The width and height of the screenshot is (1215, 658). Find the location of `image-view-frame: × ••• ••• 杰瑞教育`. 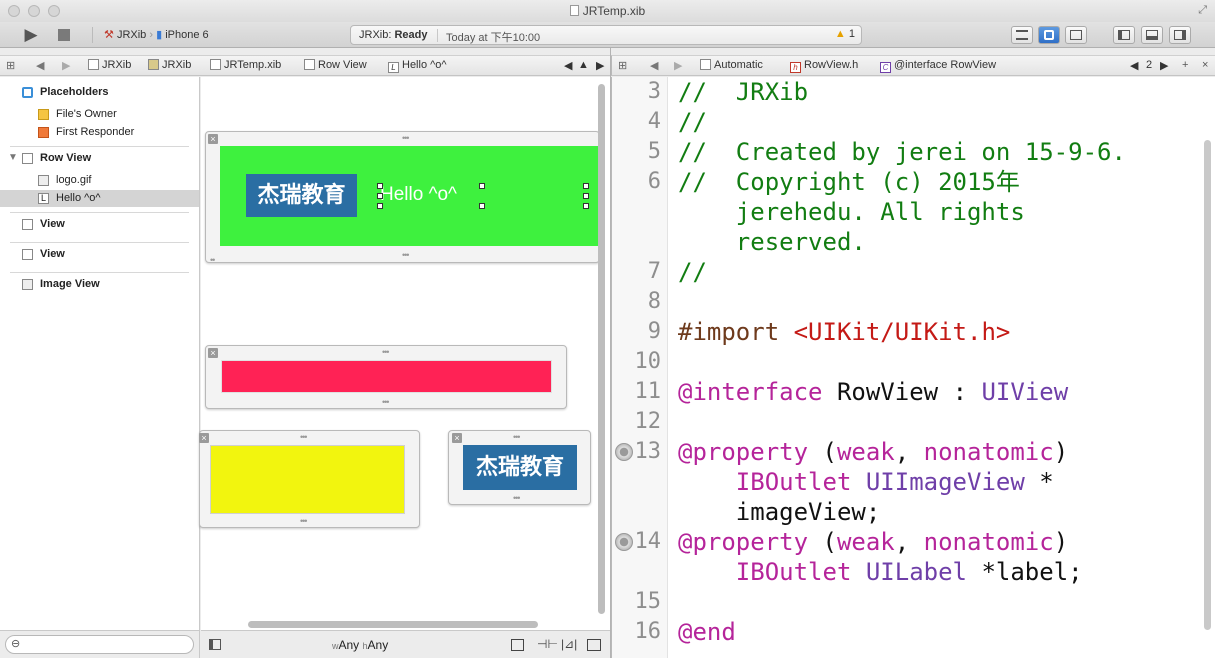

image-view-frame: × ••• ••• 杰瑞教育 is located at coordinates (519, 467).